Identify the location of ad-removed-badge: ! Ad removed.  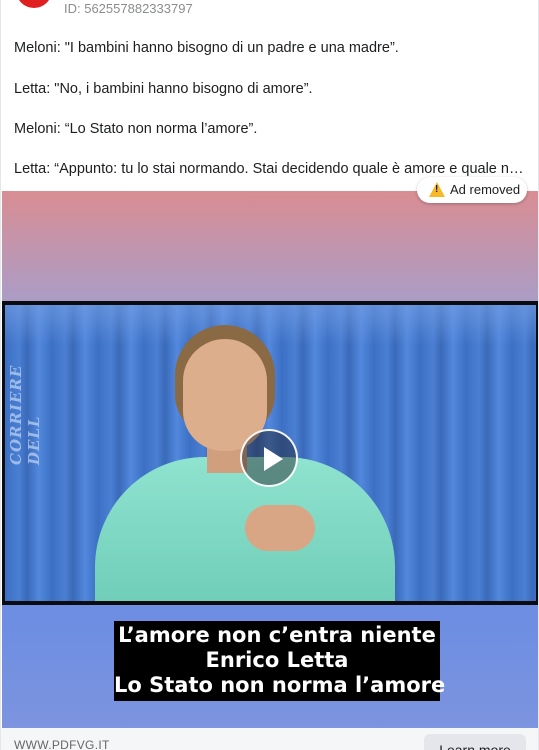
(472, 190).